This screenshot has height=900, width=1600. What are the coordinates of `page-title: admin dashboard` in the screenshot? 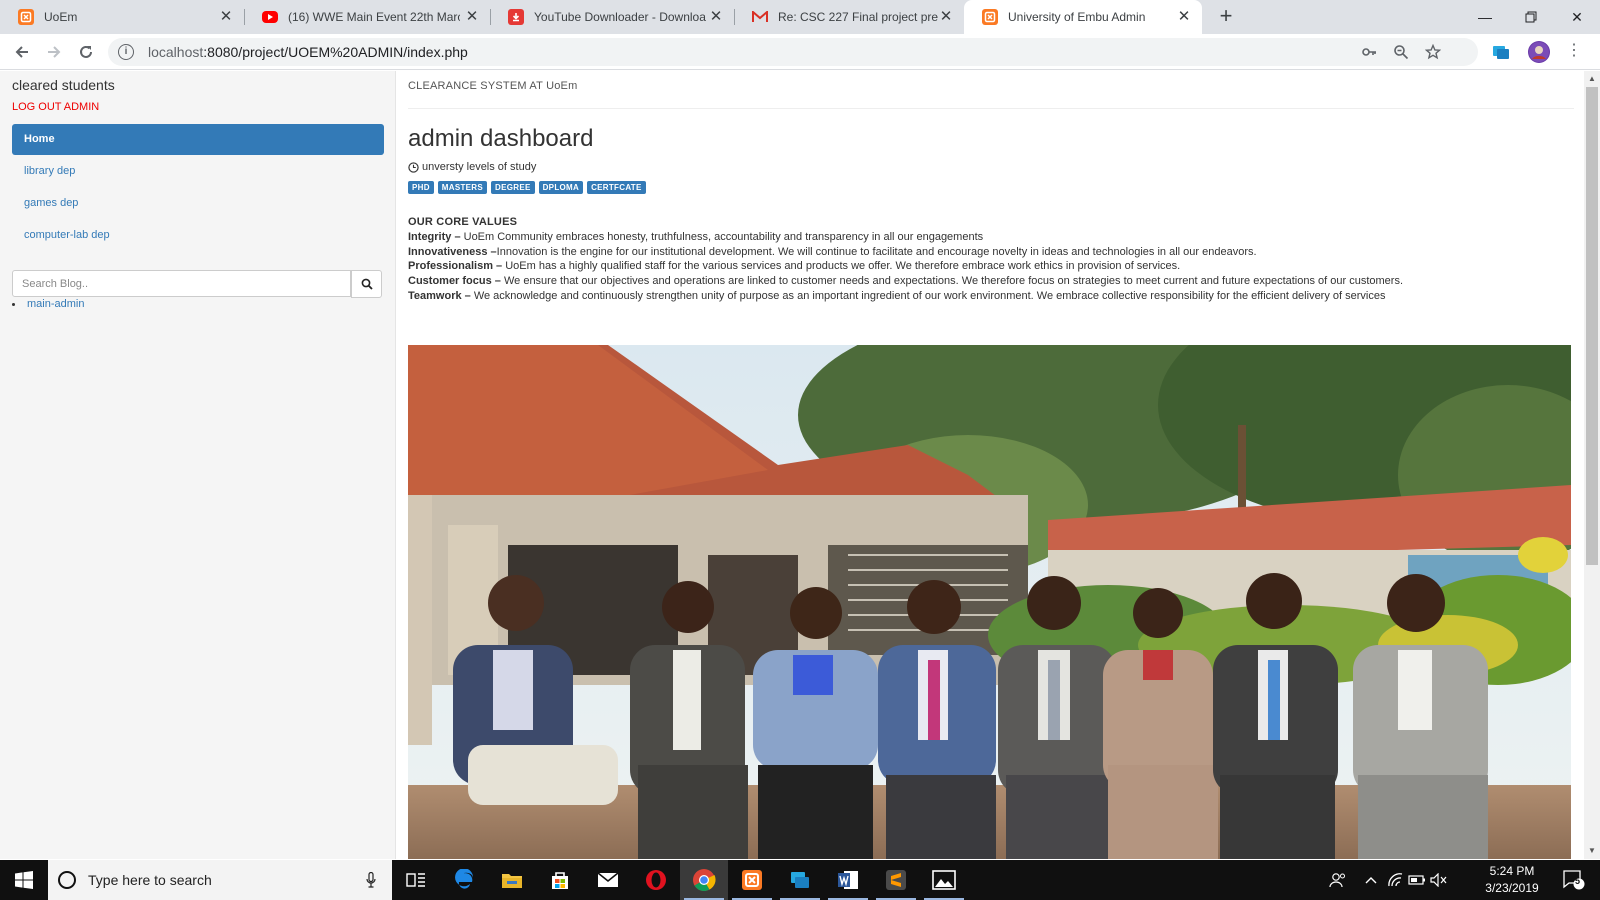 It's located at (501, 138).